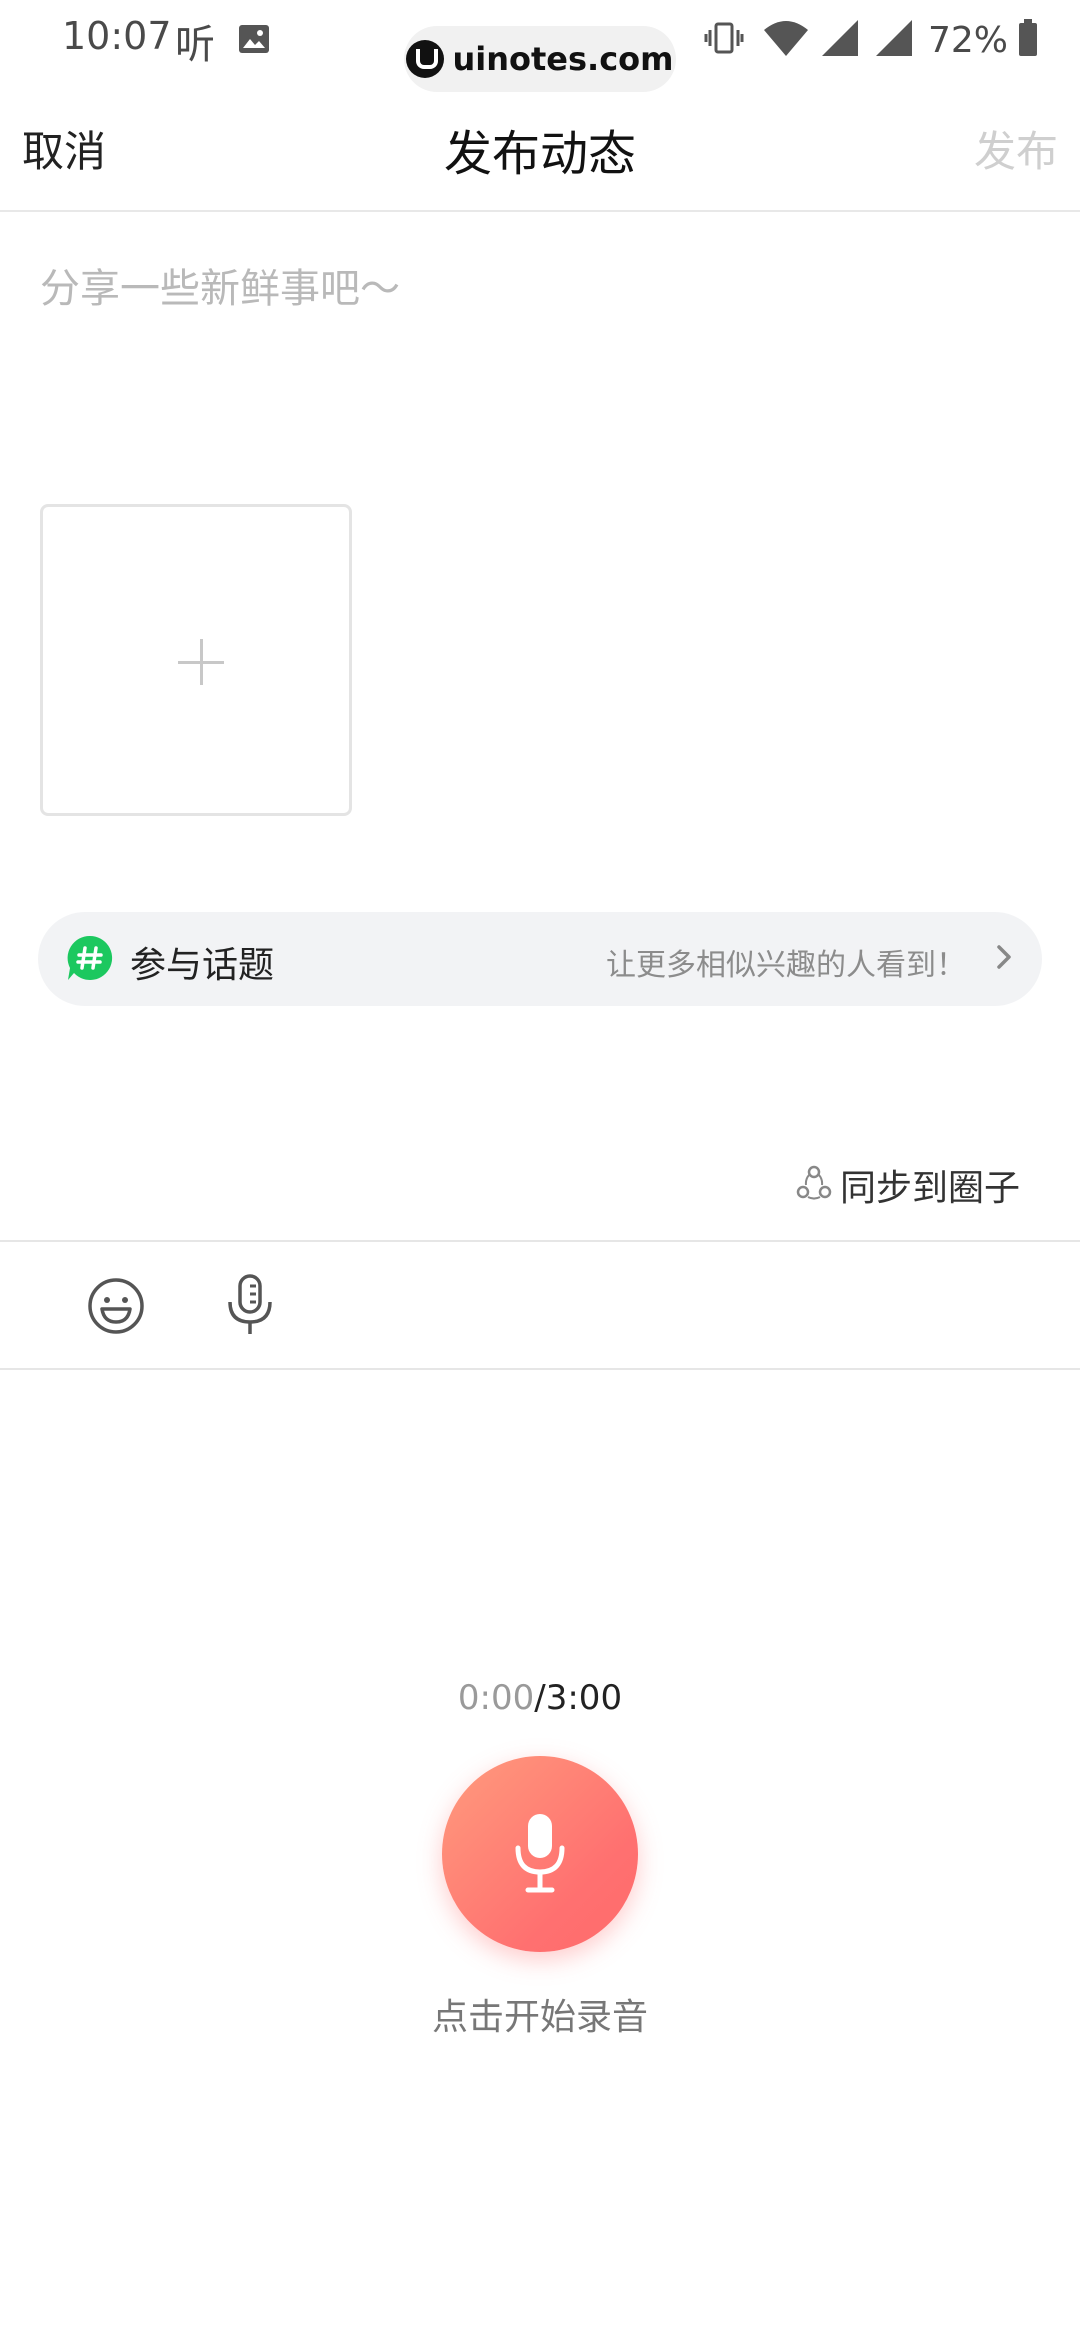 This screenshot has width=1080, height=2340. What do you see at coordinates (496, 1698) in the screenshot?
I see `elapsed-time: 0:00` at bounding box center [496, 1698].